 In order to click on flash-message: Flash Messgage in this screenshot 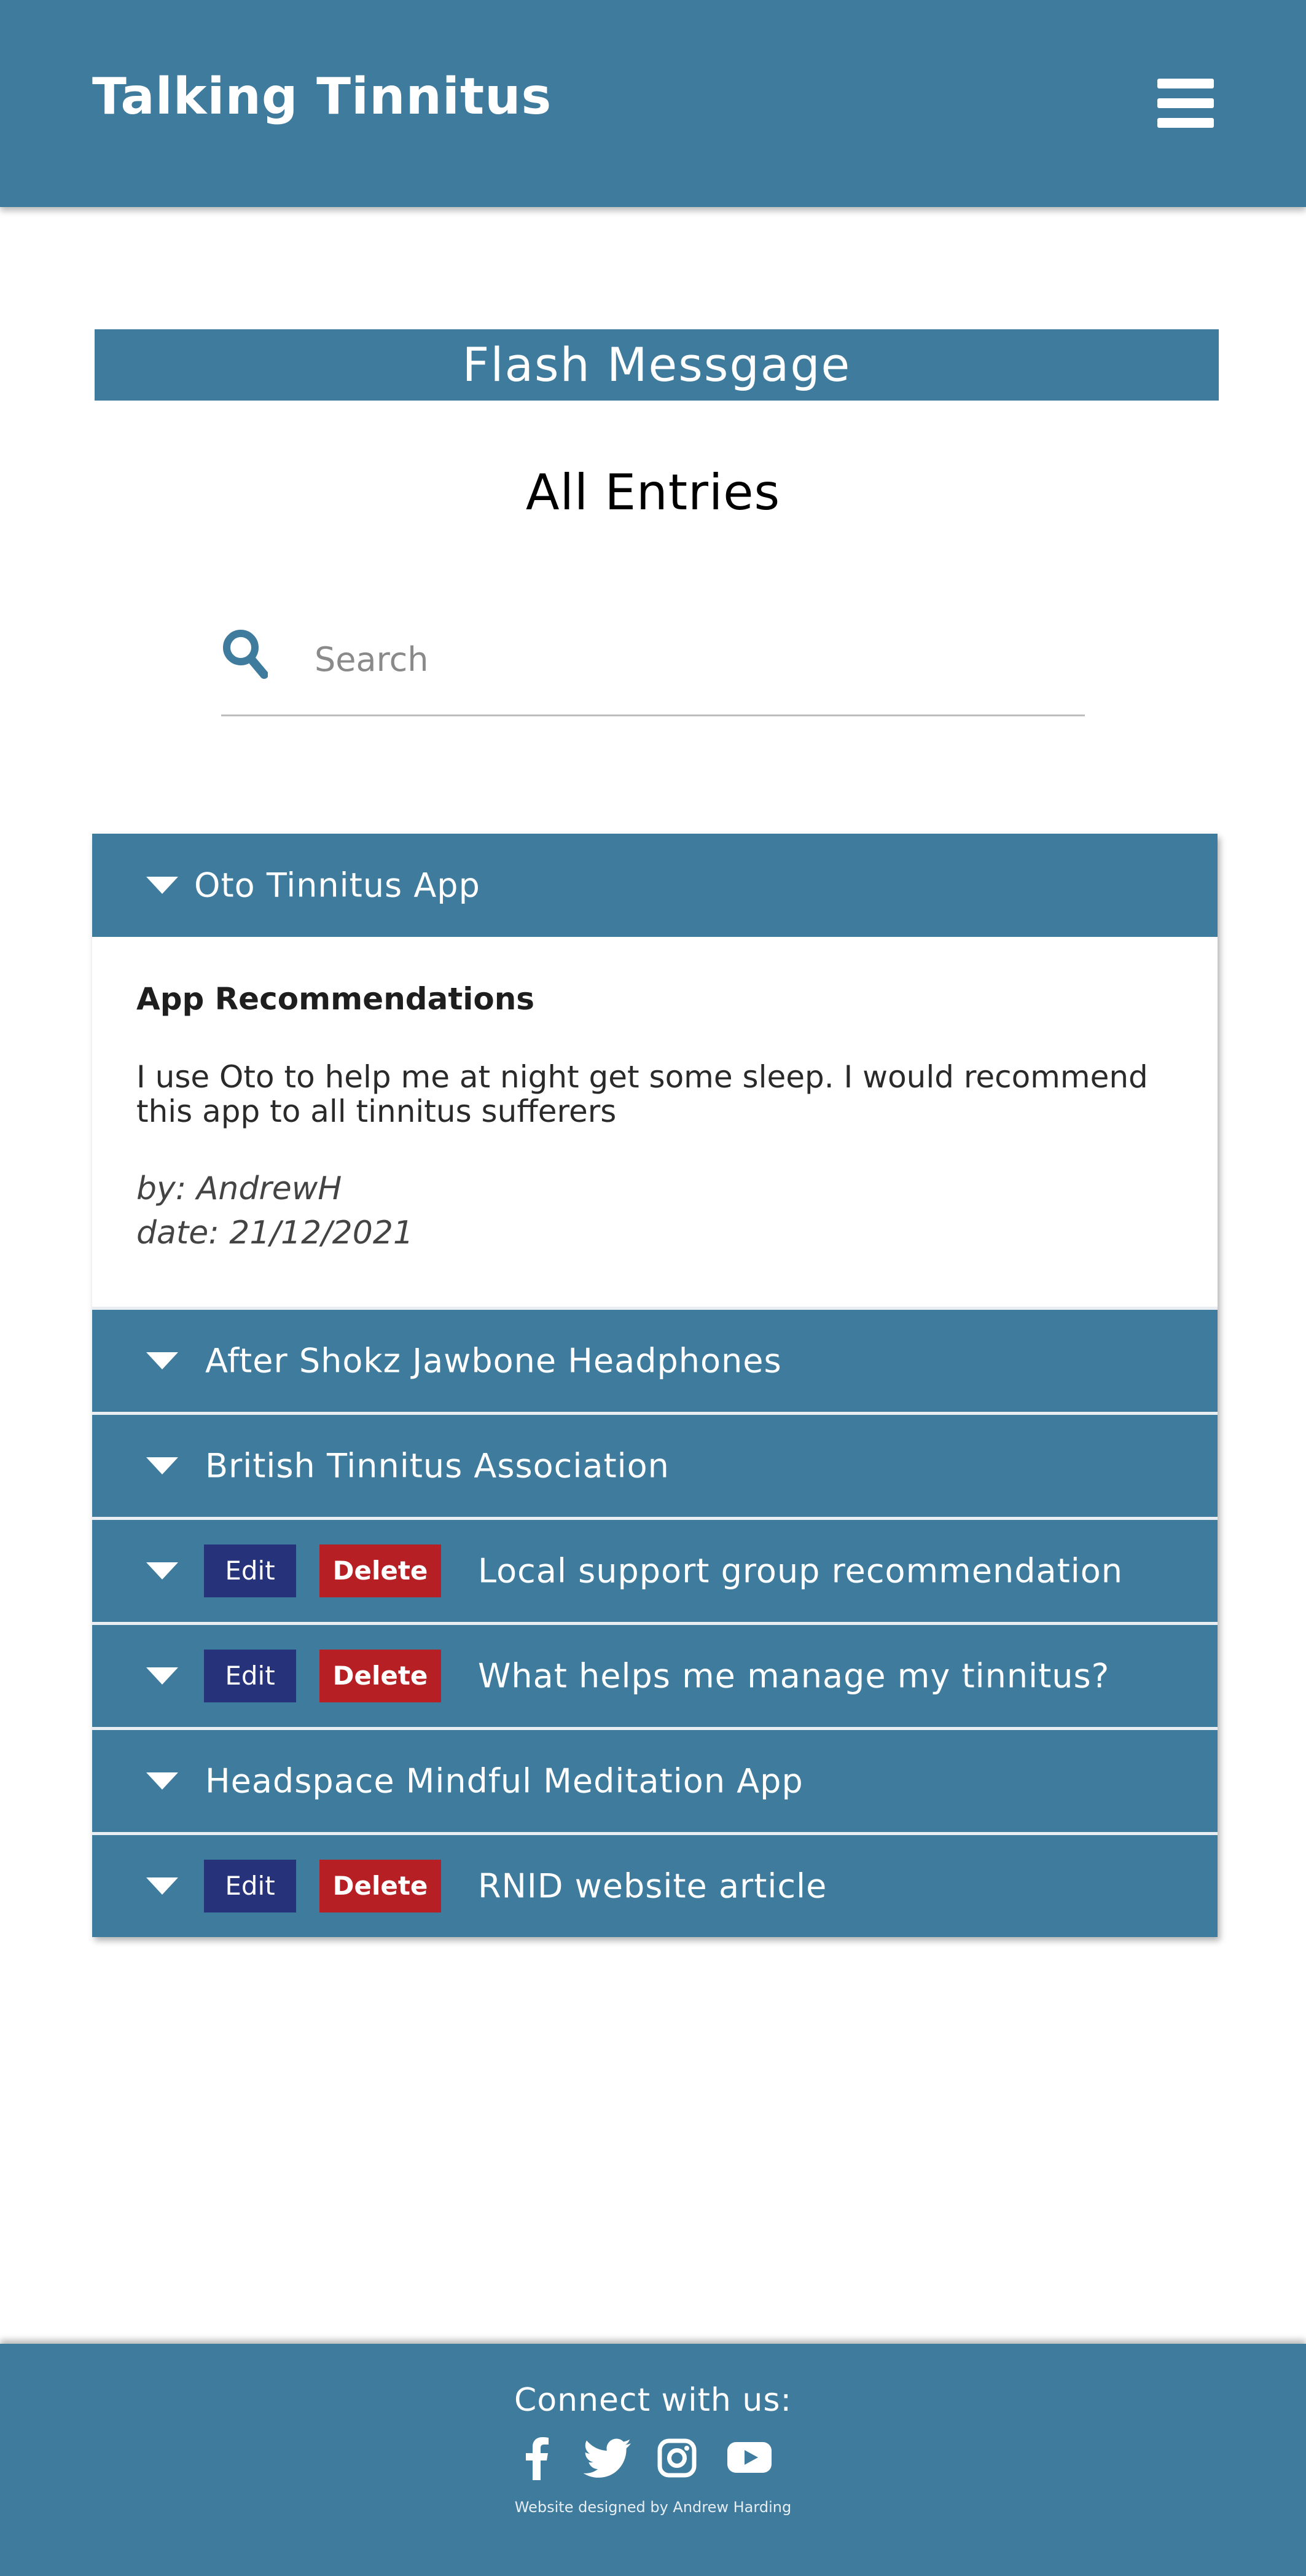, I will do `click(657, 365)`.